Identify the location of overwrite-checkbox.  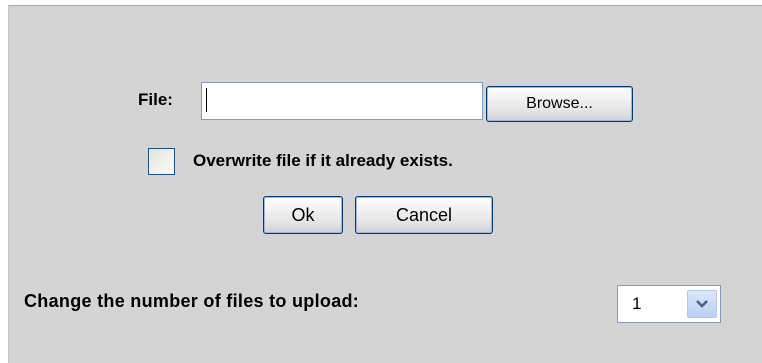
(161, 161).